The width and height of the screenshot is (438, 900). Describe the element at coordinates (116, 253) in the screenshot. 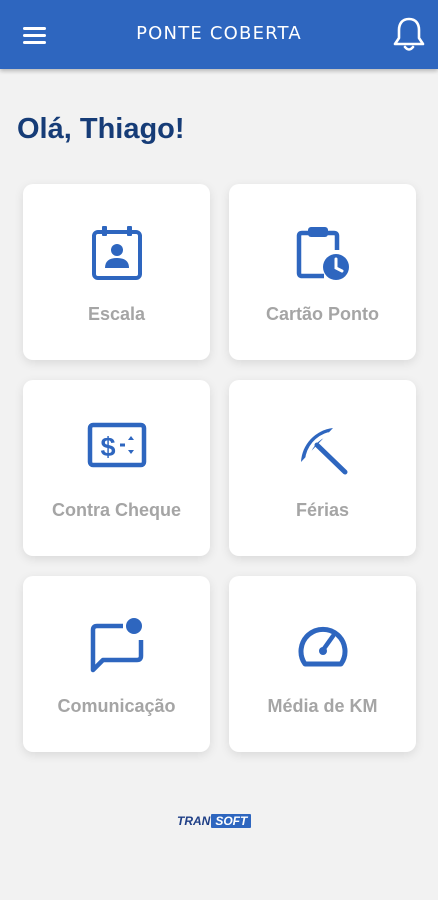

I see `badge-calendar-icon` at that location.